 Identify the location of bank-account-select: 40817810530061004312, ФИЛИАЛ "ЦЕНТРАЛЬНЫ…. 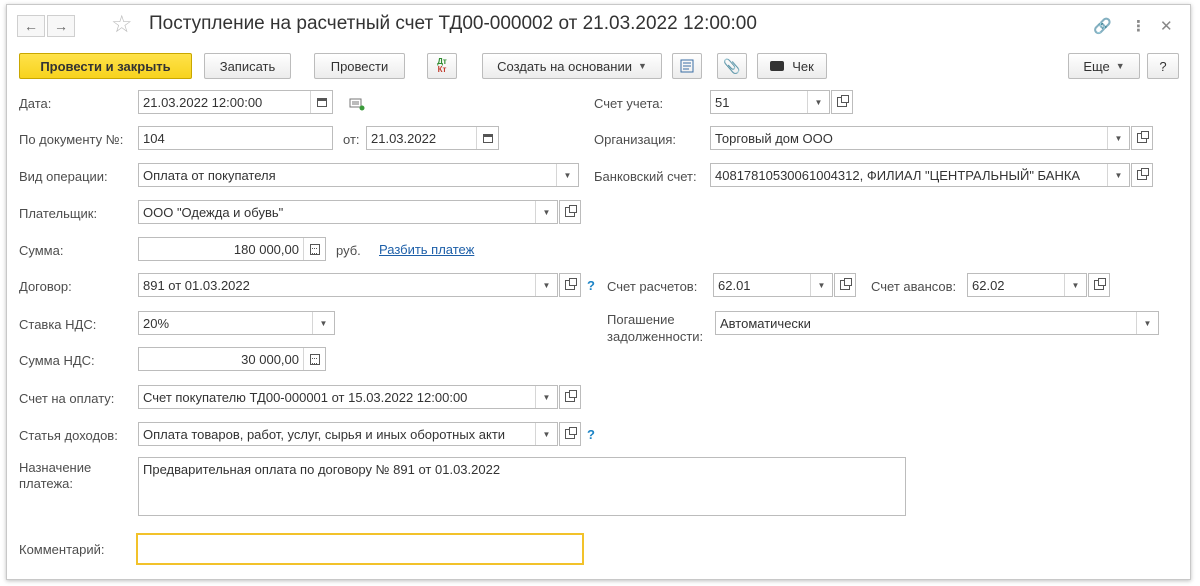
(920, 175).